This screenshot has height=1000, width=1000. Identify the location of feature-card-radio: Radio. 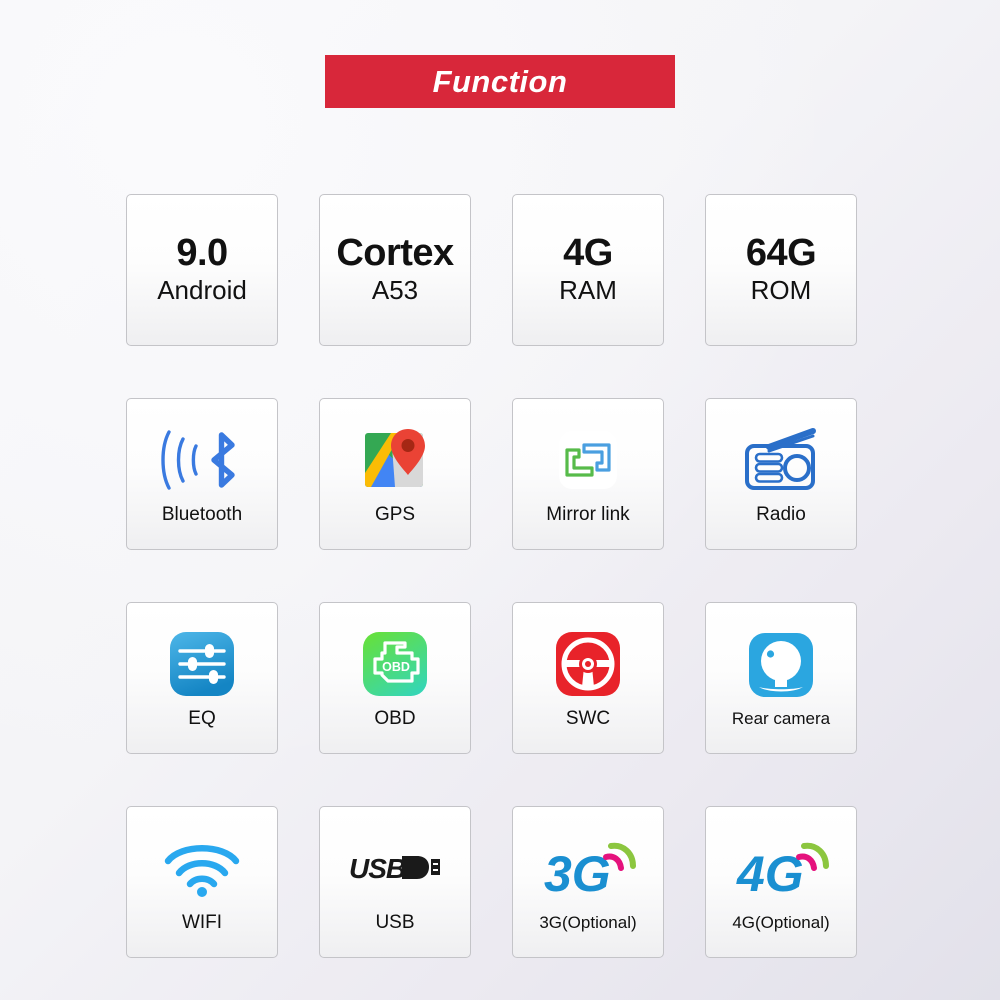
(781, 474).